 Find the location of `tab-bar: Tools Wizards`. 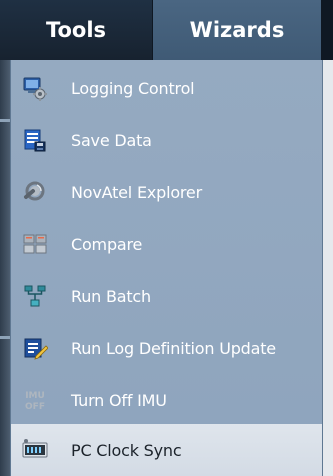

tab-bar: Tools Wizards is located at coordinates (166, 30).